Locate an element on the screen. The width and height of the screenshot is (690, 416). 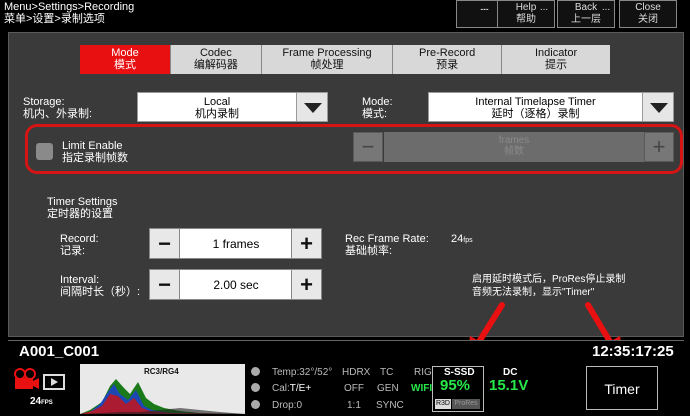
interval-label-cn: 间隔时长（秒）: is located at coordinates (100, 292).